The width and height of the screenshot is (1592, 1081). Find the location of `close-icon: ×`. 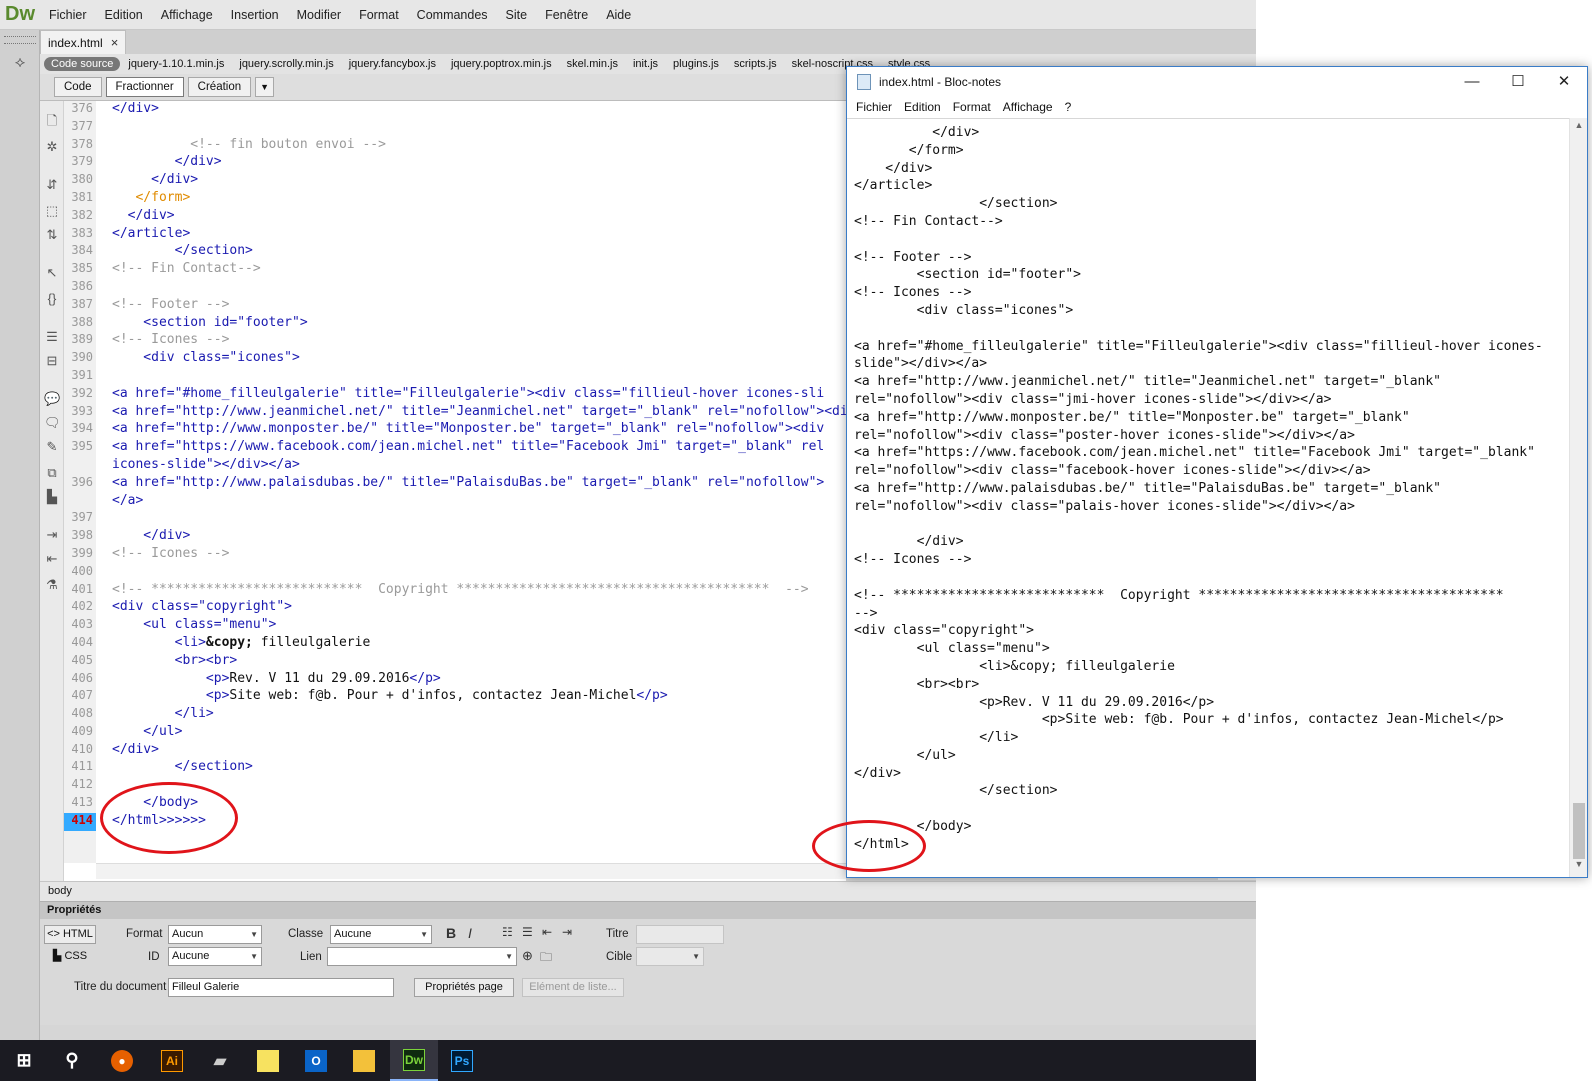

close-icon: × is located at coordinates (115, 42).